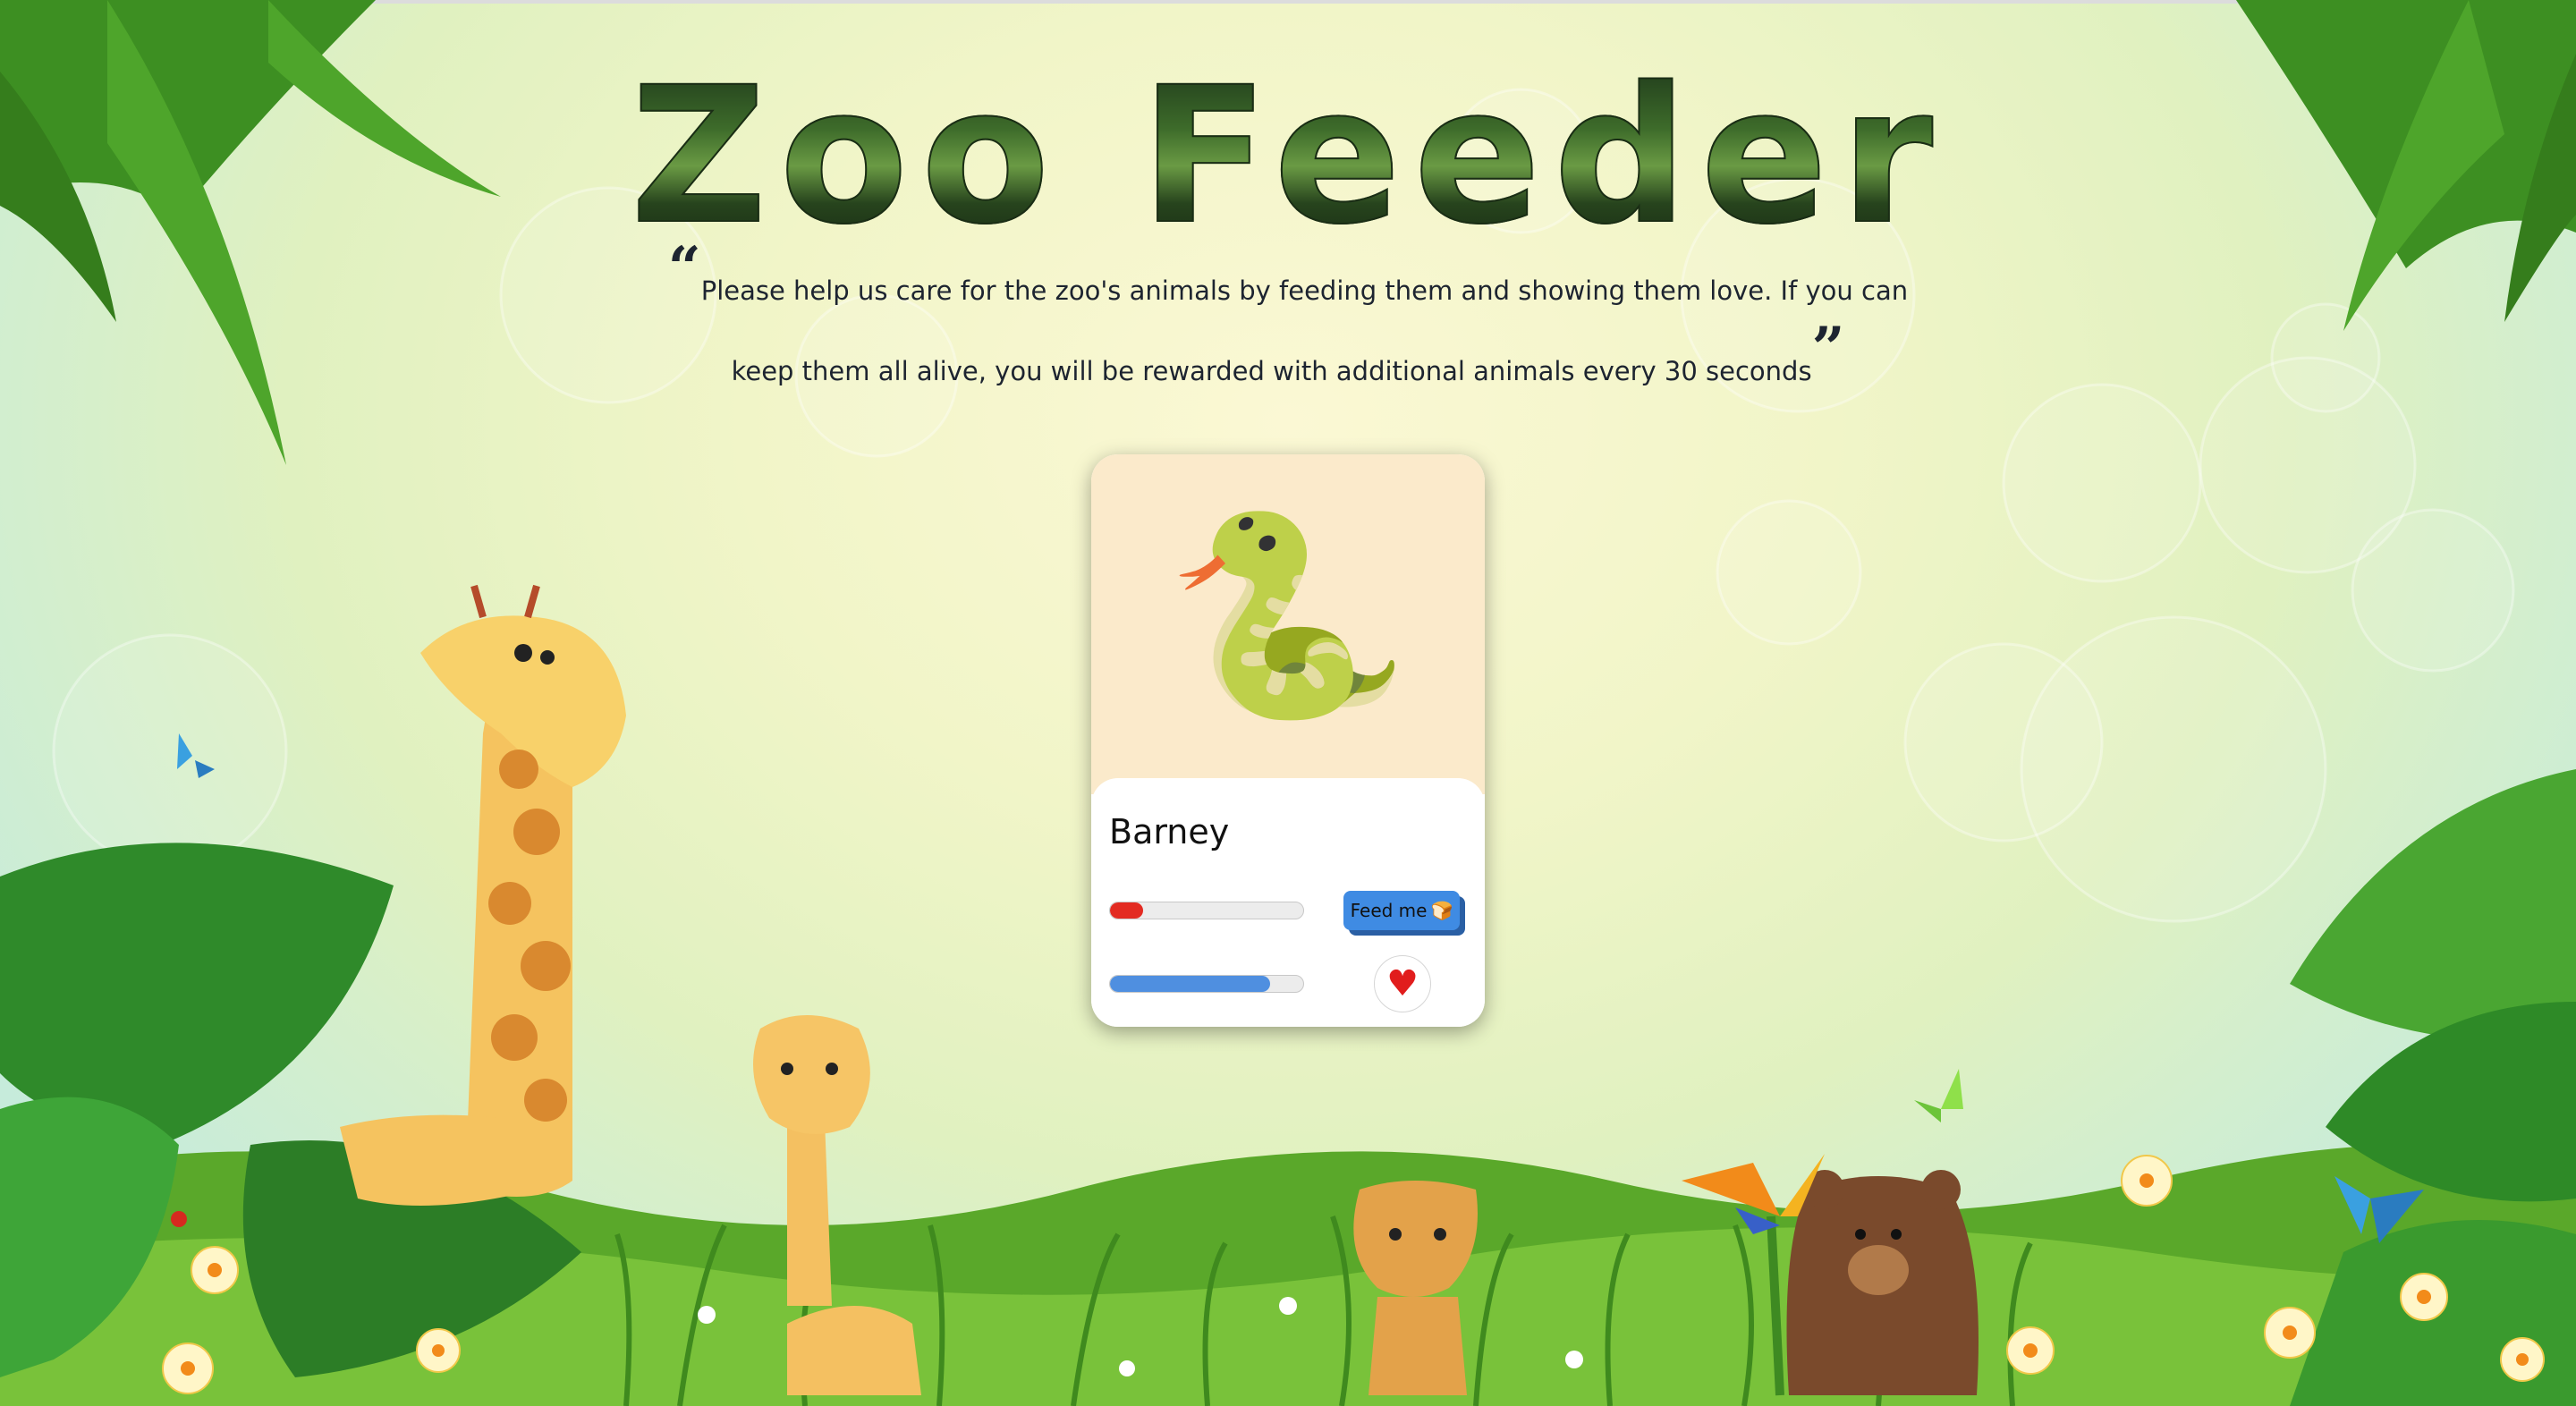 This screenshot has width=2576, height=1406. What do you see at coordinates (1415, 1288) in the screenshot?
I see `cheetah` at bounding box center [1415, 1288].